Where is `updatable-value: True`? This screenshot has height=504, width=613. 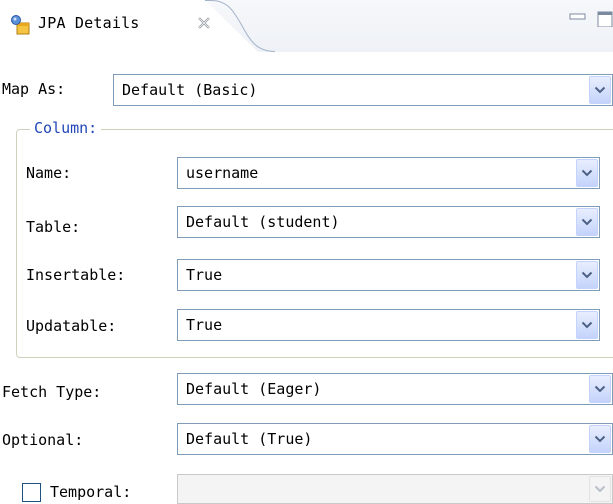
updatable-value: True is located at coordinates (204, 325).